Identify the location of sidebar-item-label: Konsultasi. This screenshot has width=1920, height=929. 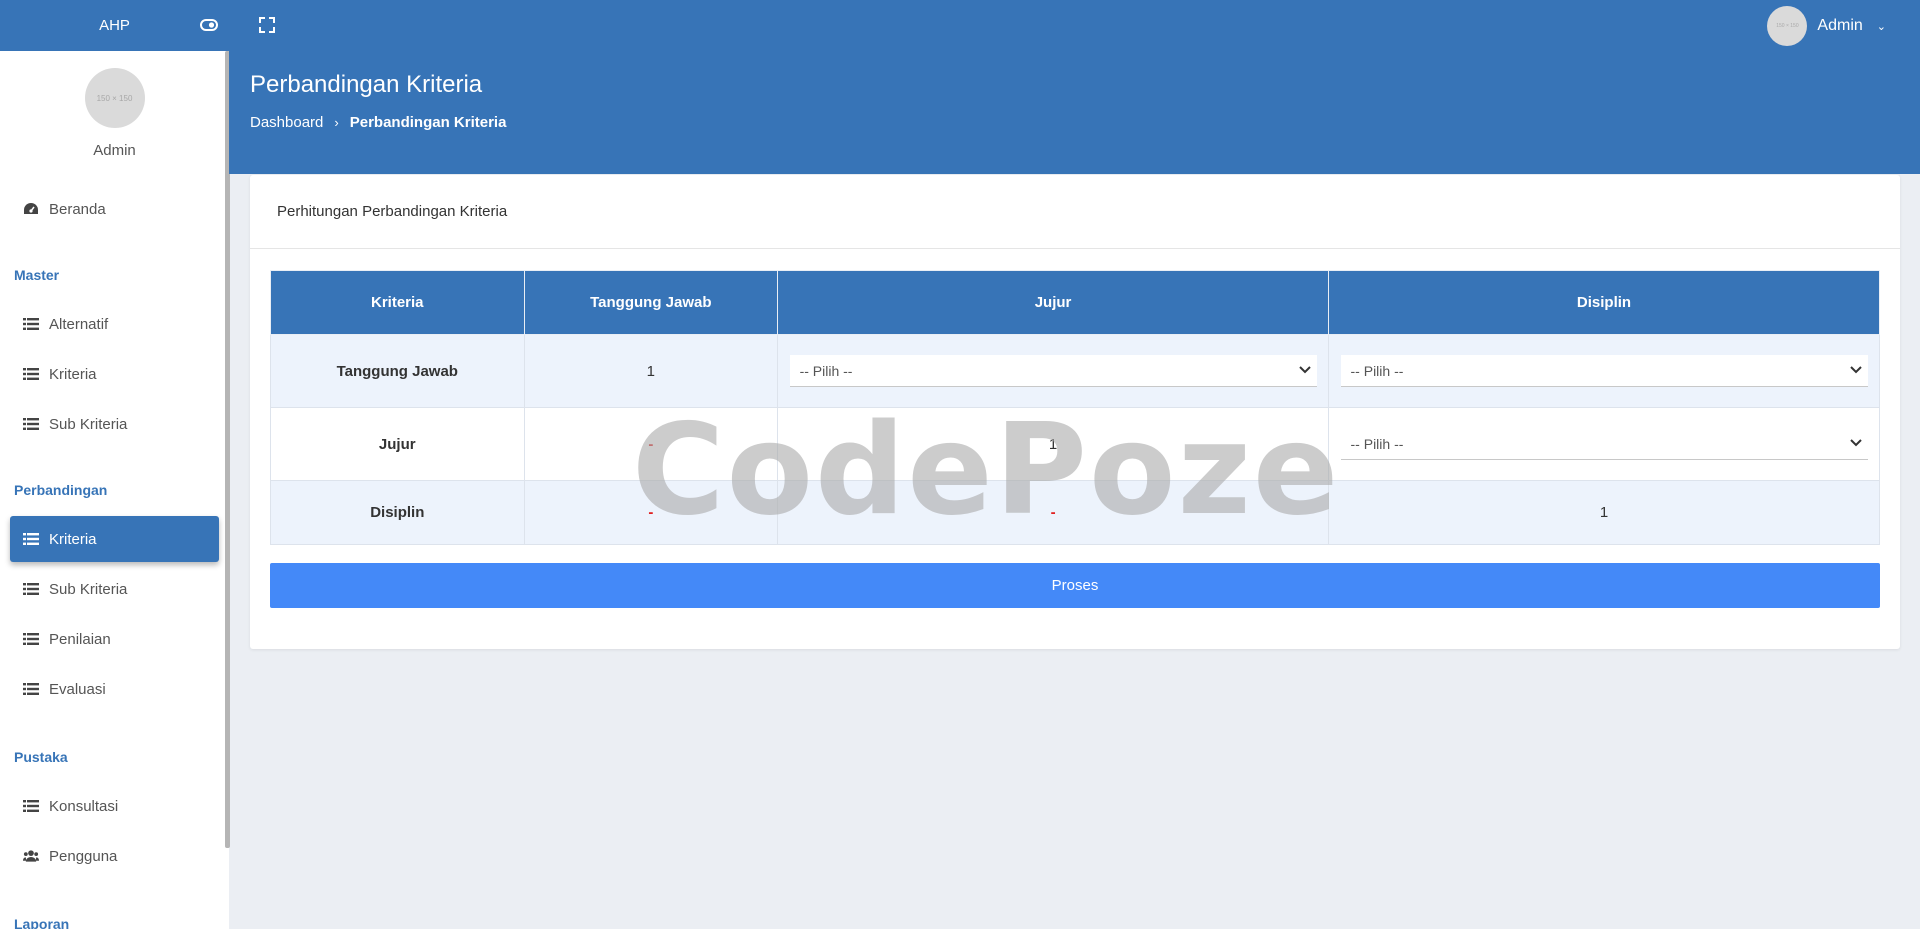
(84, 806).